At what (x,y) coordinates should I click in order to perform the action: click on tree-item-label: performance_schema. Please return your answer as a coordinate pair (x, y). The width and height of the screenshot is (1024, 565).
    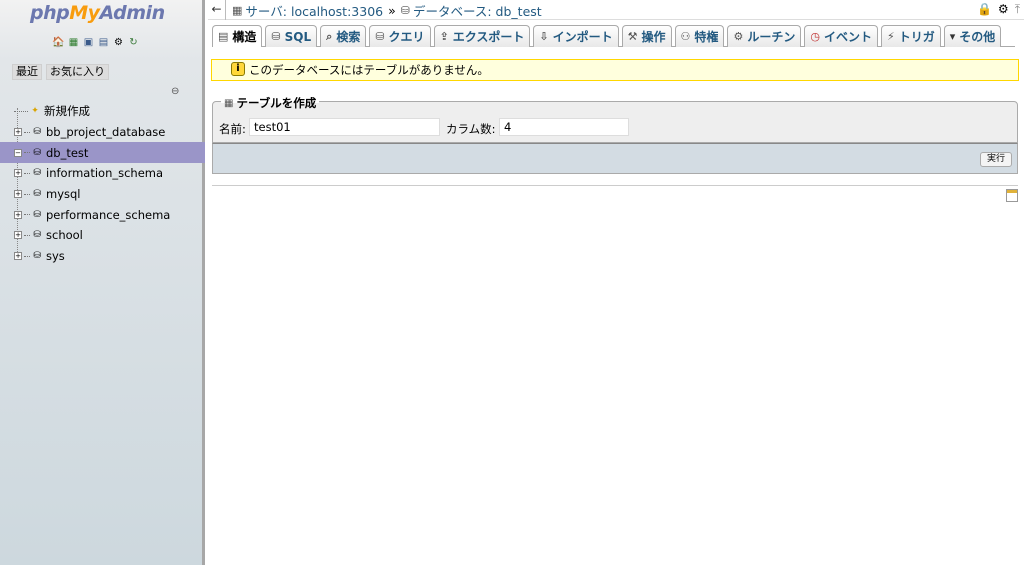
    Looking at the image, I should click on (108, 214).